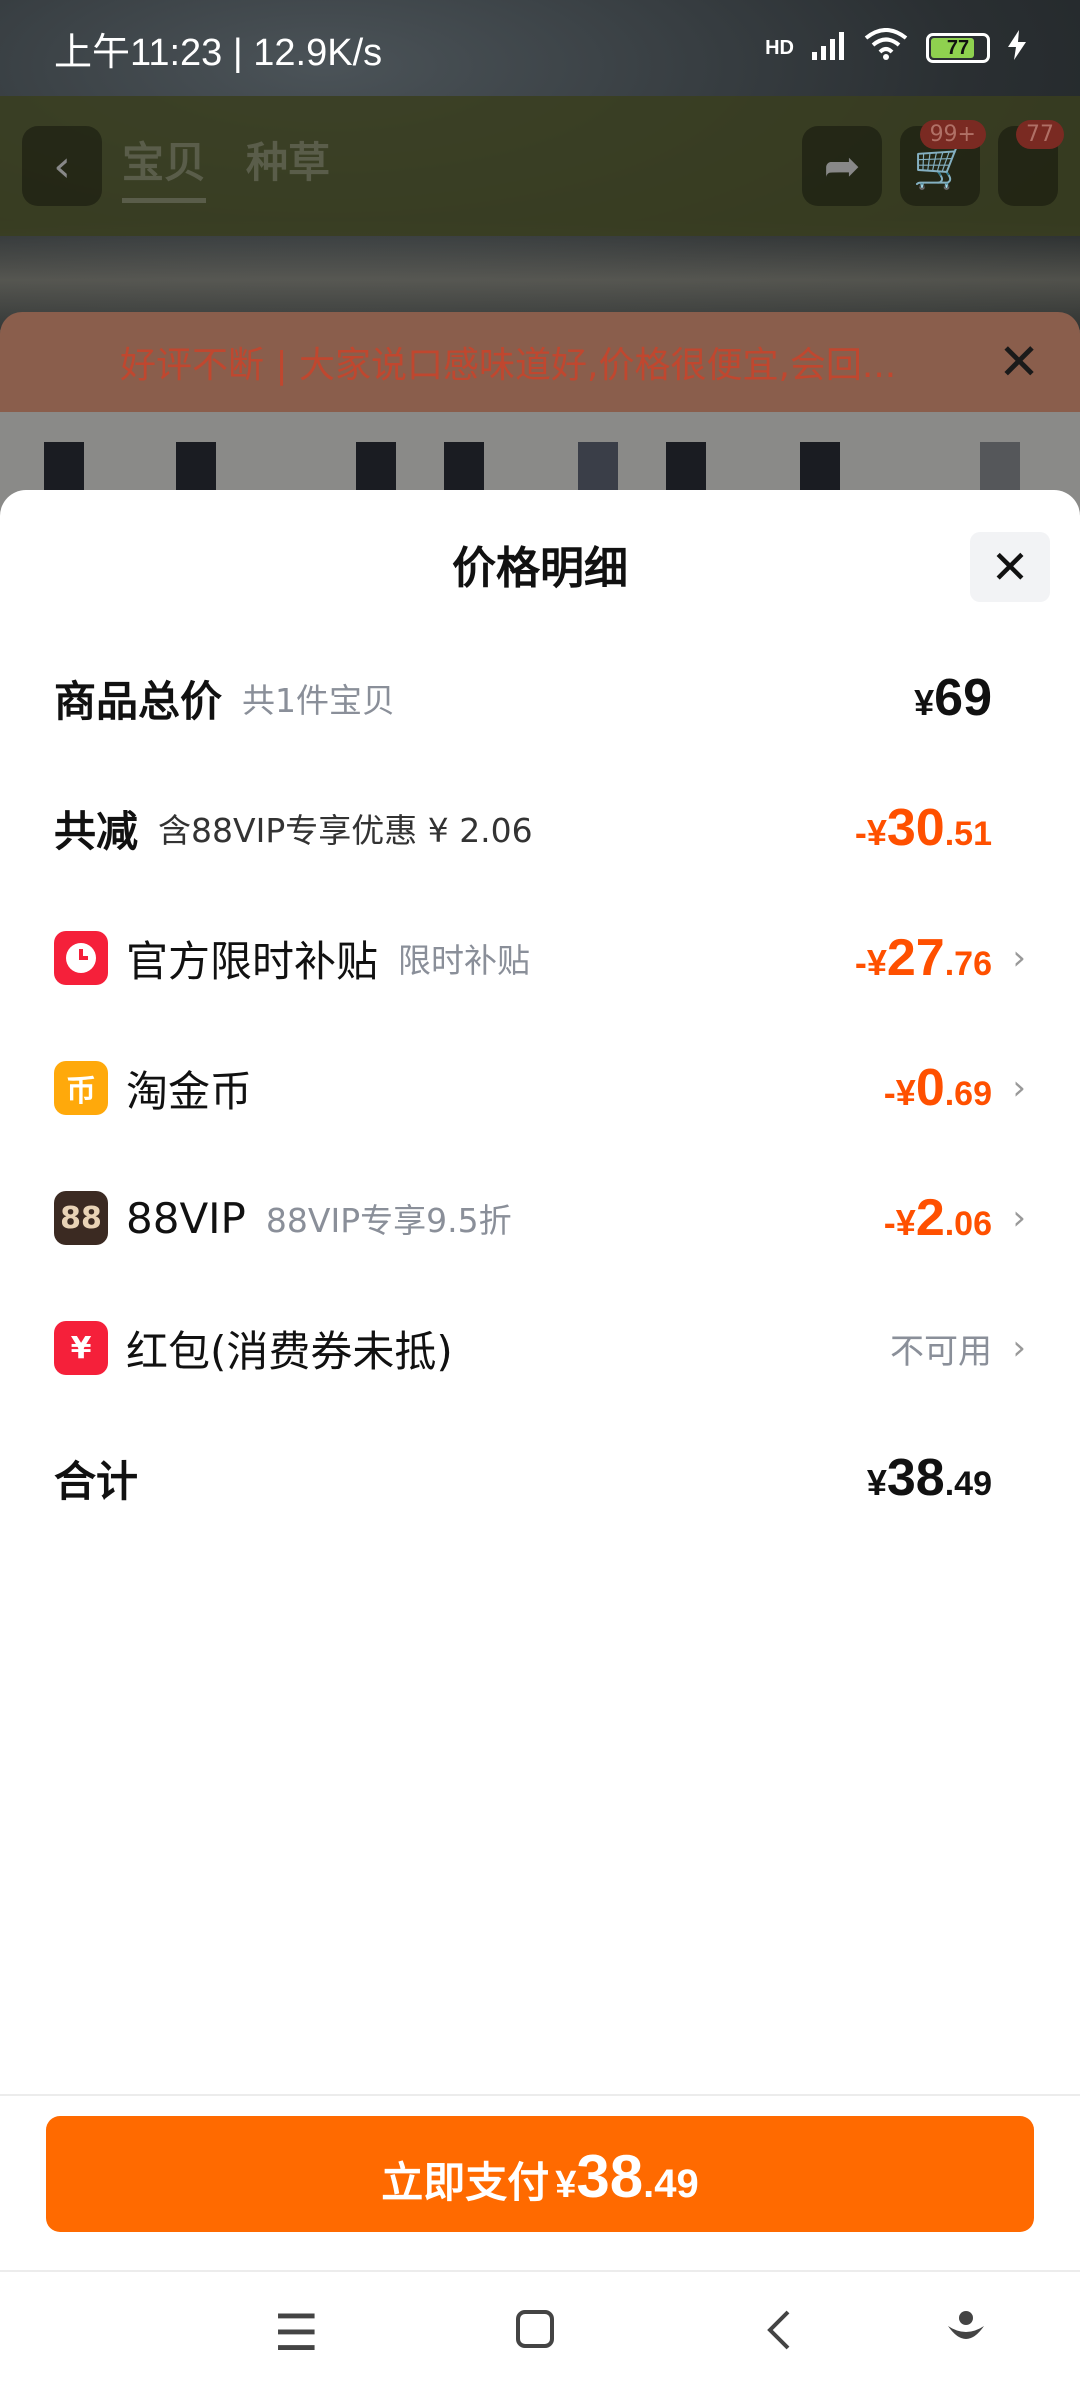  I want to click on home-icon, so click(535, 2333).